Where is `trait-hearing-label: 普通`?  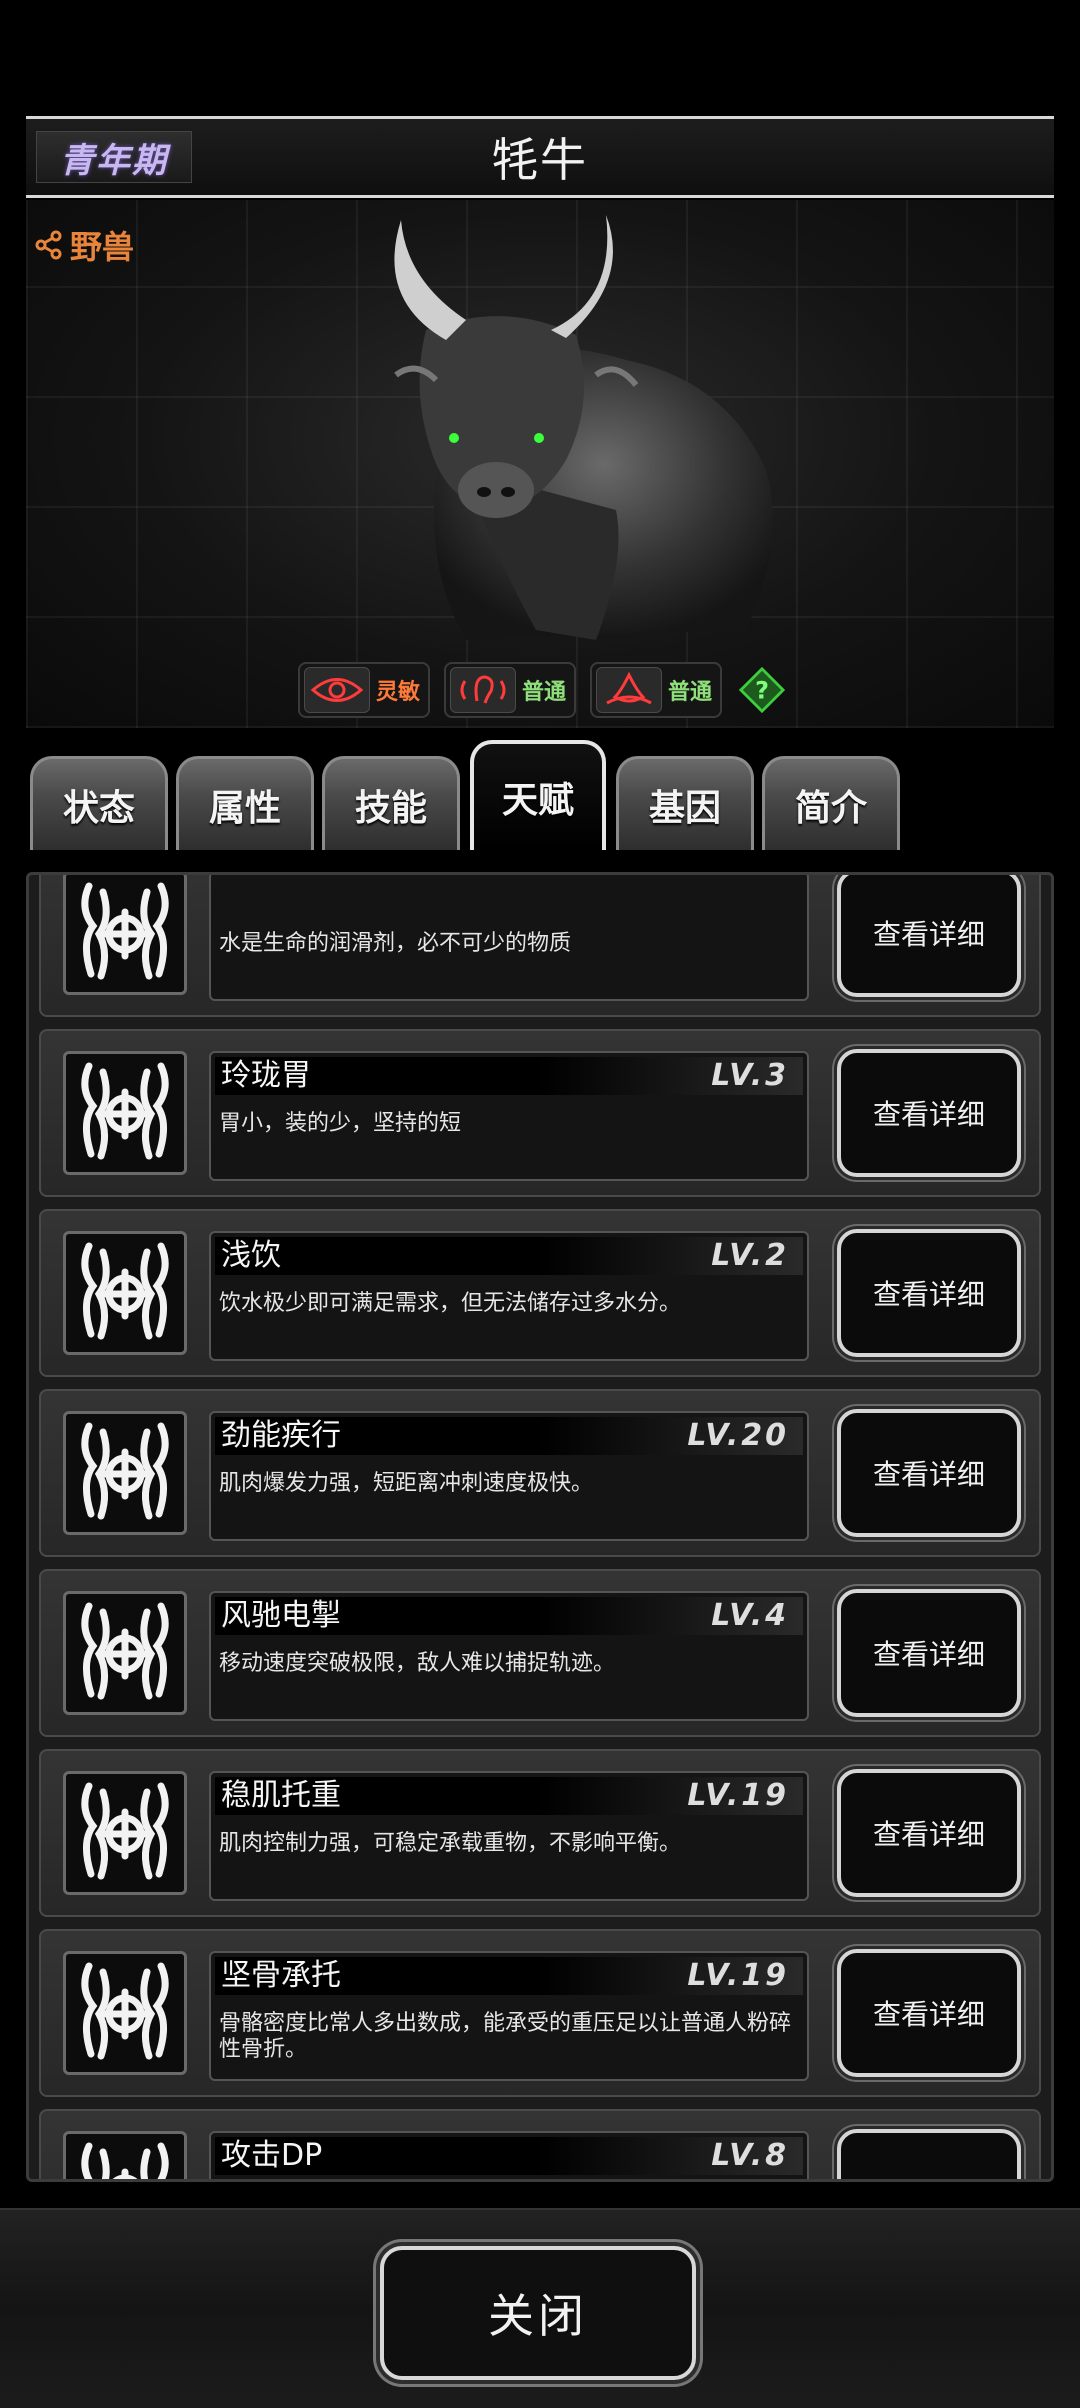
trait-hearing-label: 普通 is located at coordinates (544, 692).